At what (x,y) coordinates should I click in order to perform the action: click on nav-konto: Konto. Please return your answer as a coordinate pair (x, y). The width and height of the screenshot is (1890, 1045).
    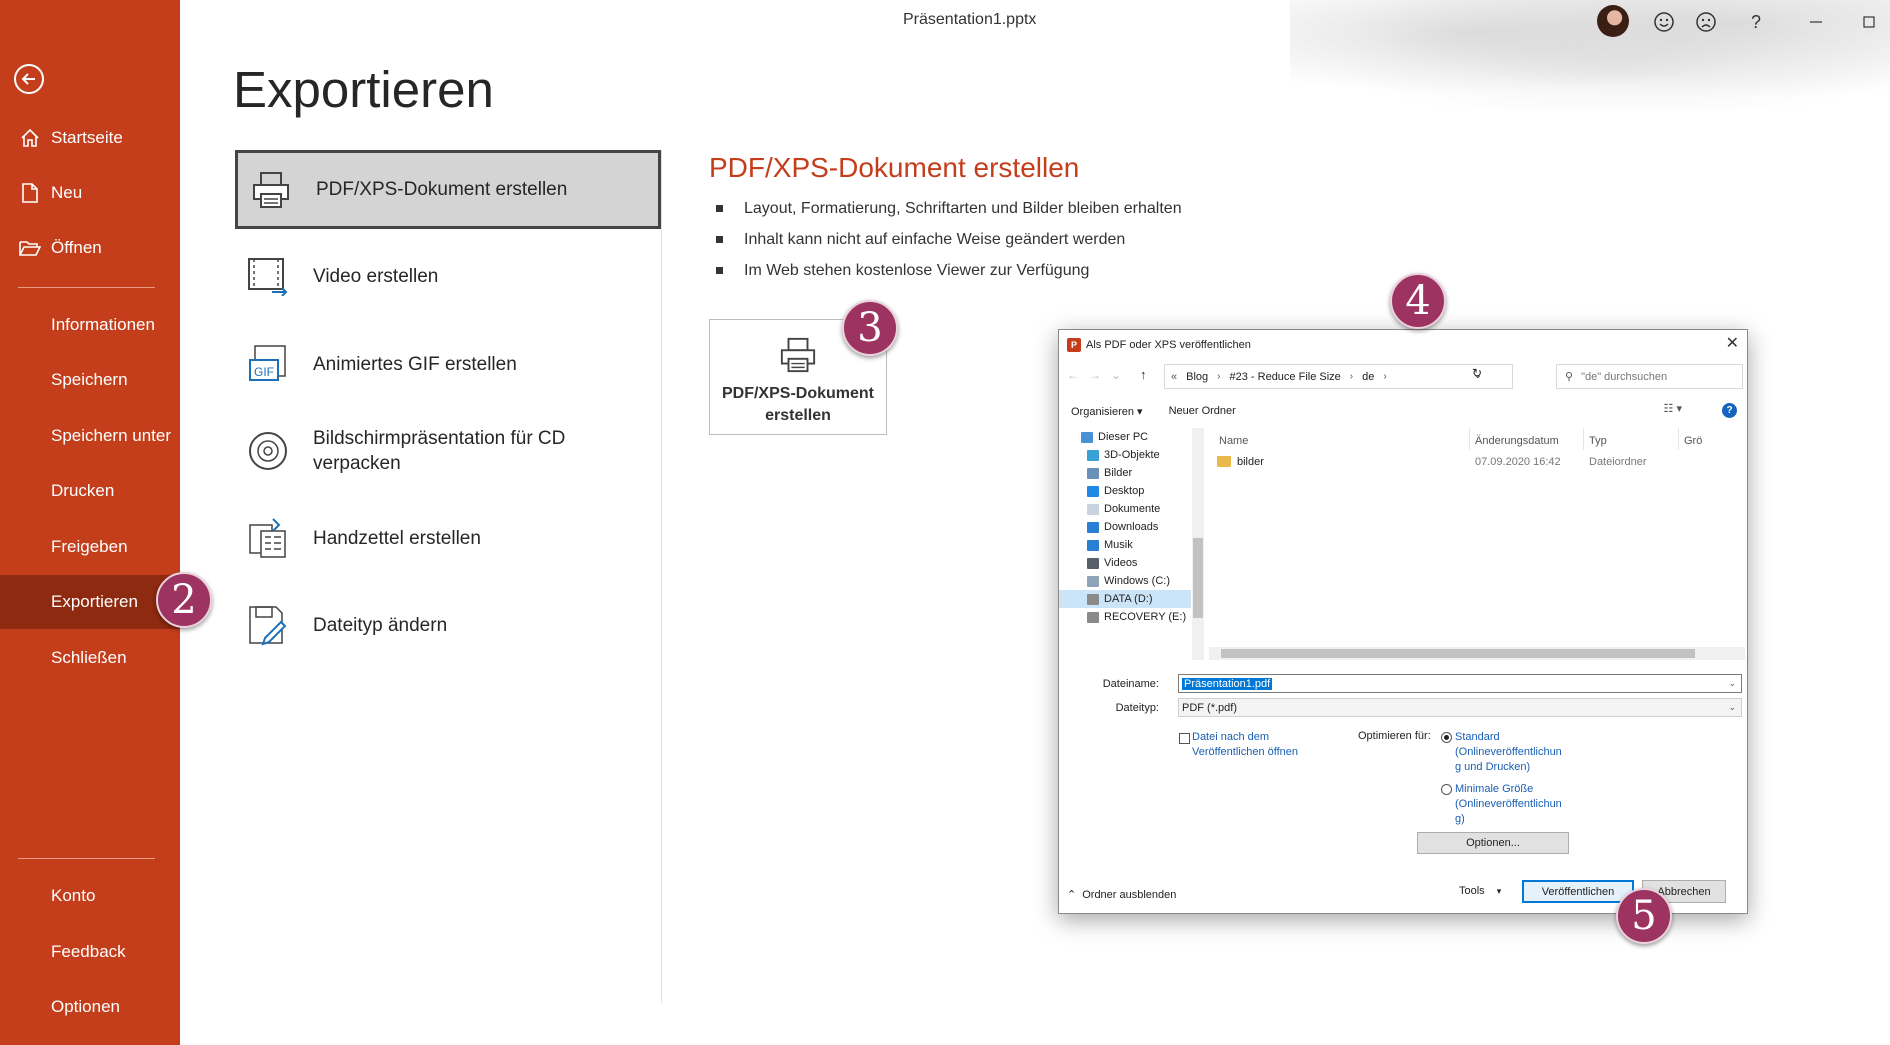
    Looking at the image, I should click on (90, 896).